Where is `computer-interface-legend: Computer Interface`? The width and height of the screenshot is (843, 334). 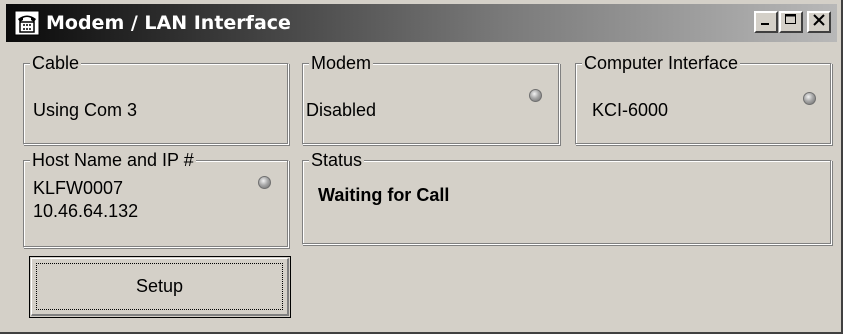
computer-interface-legend: Computer Interface is located at coordinates (661, 63).